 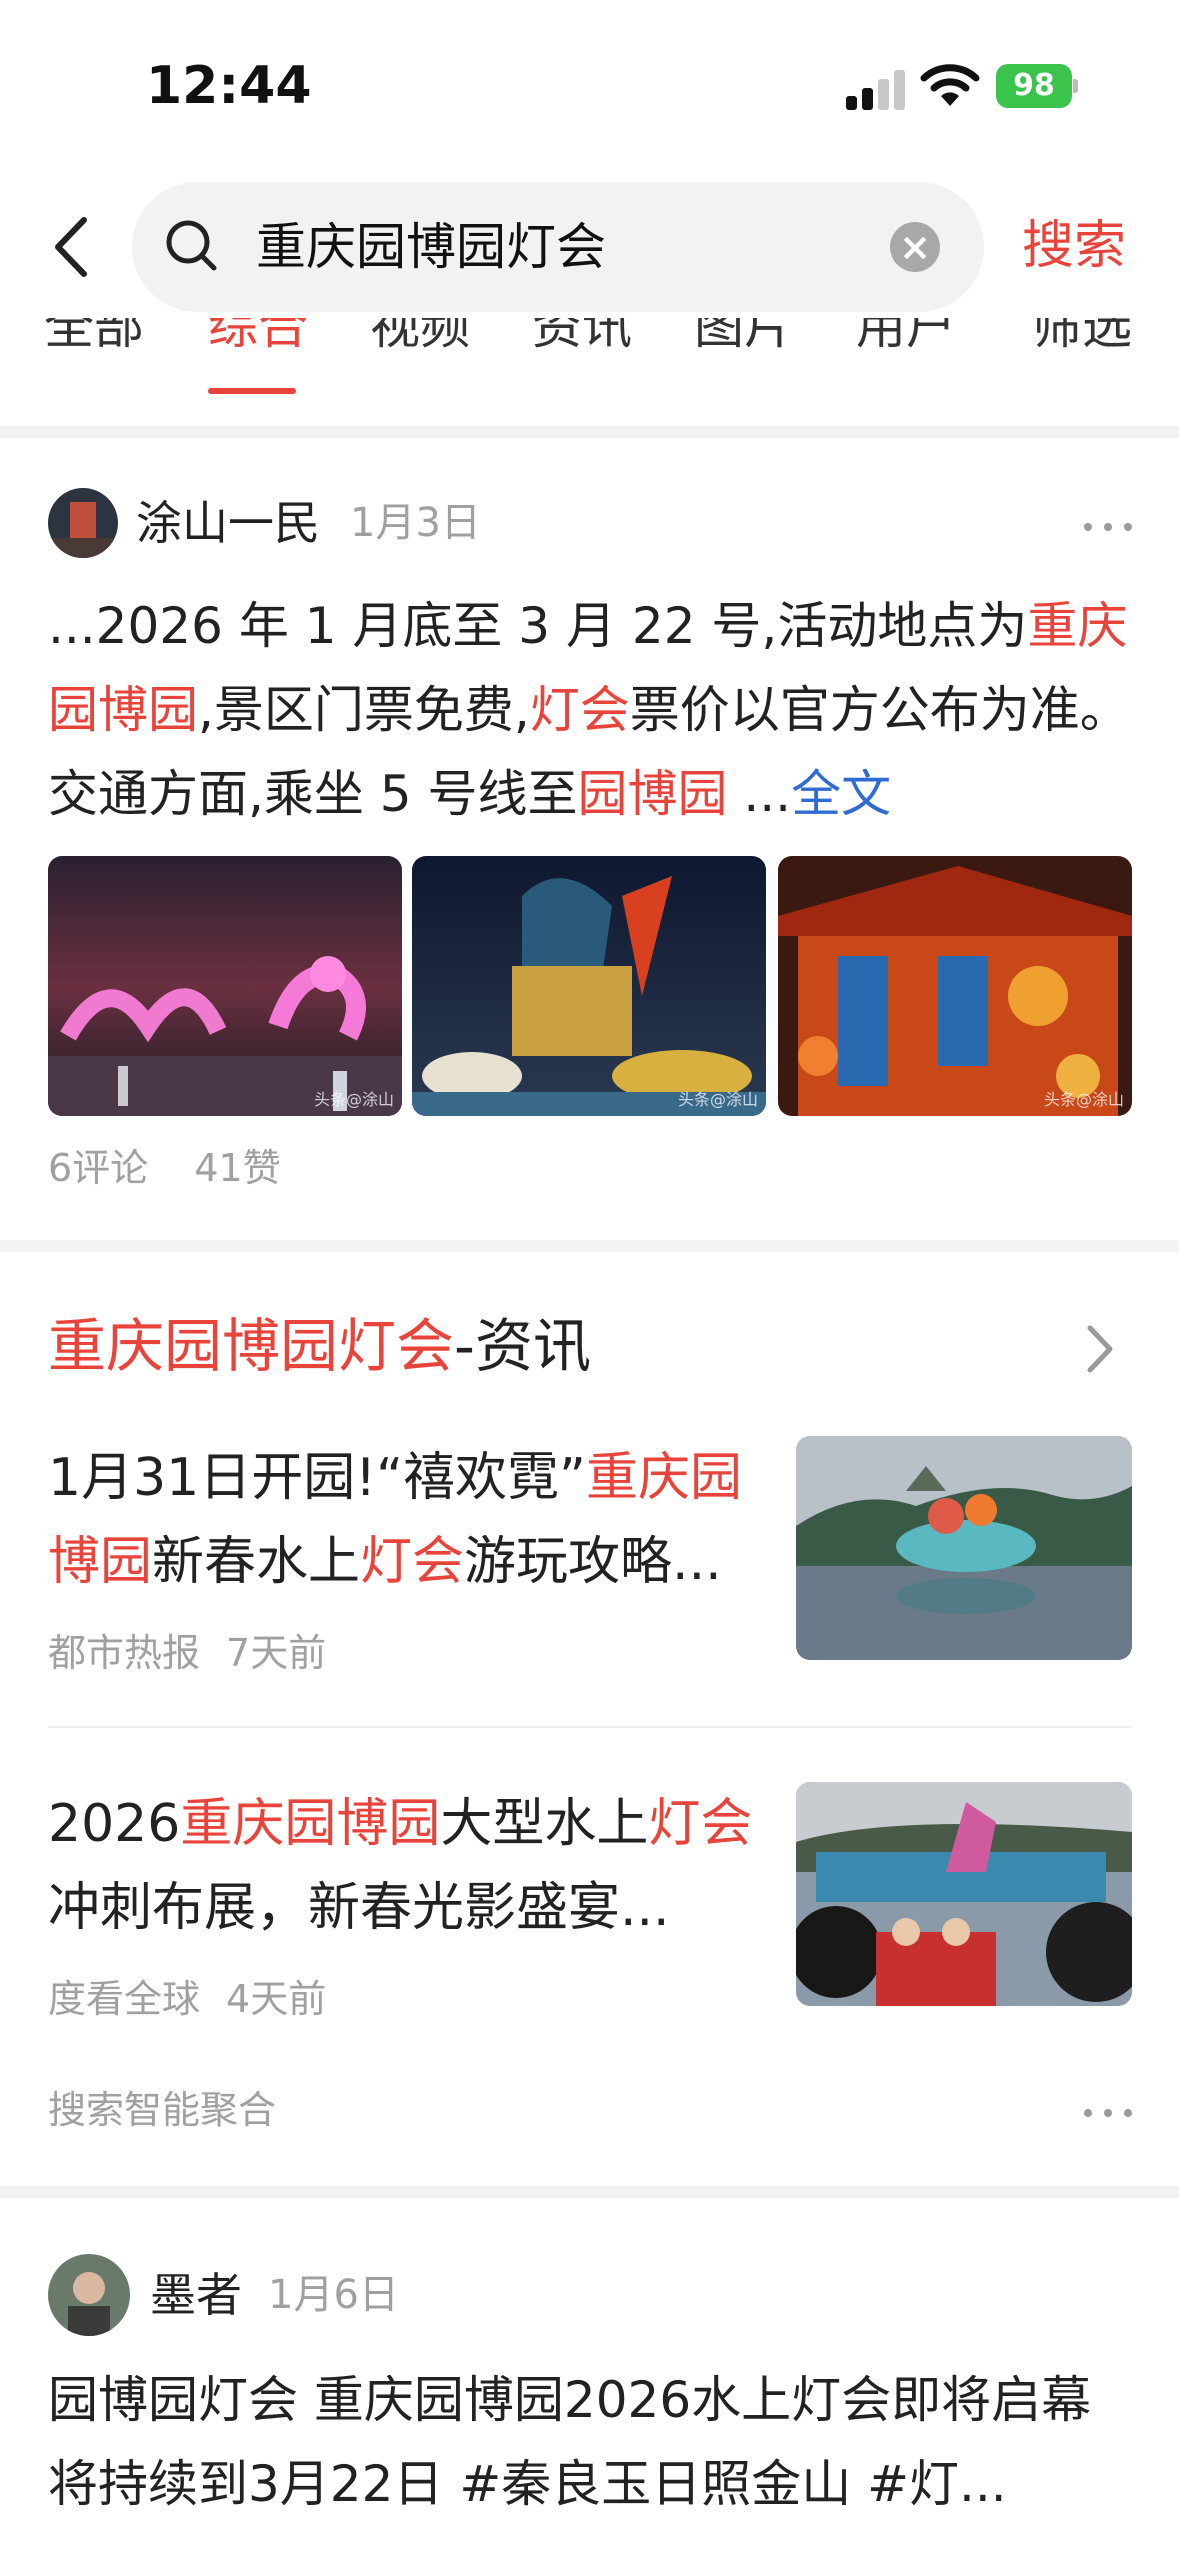 I want to click on news-source: 都市热报, so click(x=124, y=1653).